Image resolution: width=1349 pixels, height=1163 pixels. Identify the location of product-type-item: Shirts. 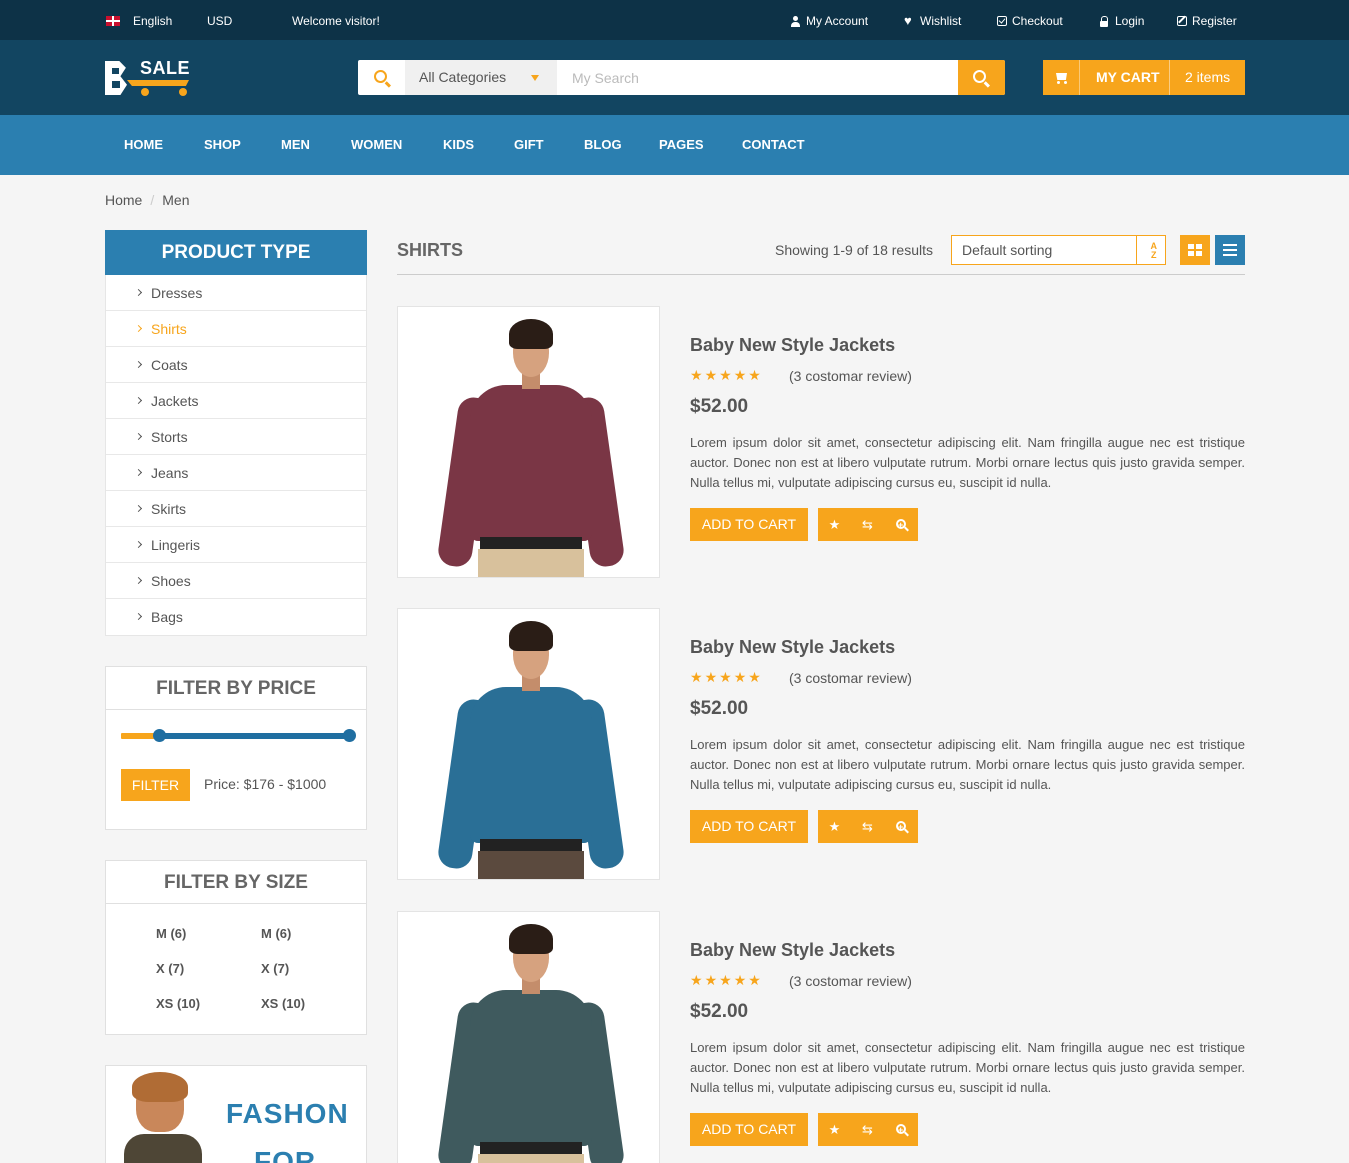
(236, 329).